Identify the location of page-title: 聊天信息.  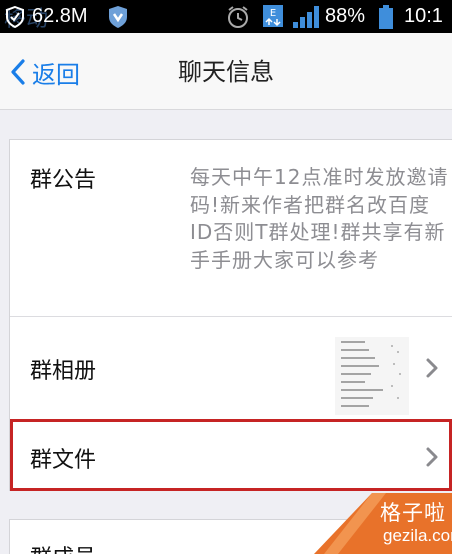
(226, 72).